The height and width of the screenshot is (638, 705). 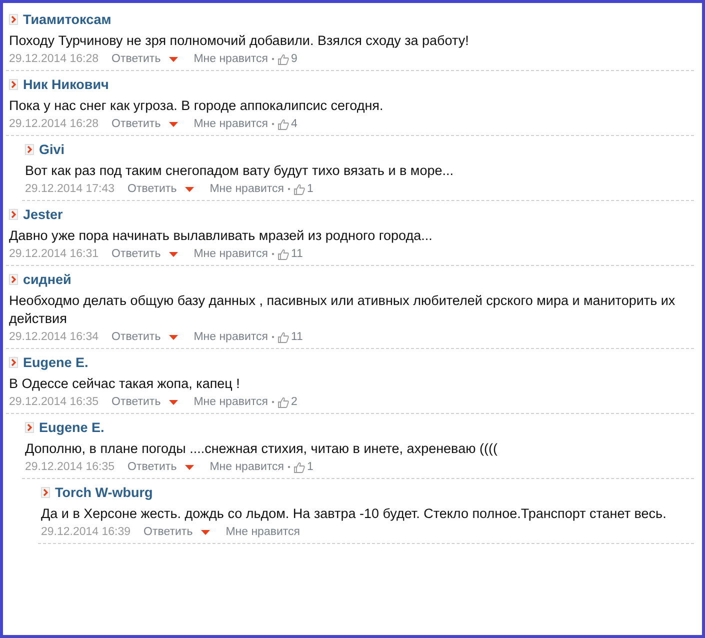 I want to click on comment-text: Походу Турчинову не зря полномочий добавили. Взялся сходу за работу!, so click(x=239, y=41).